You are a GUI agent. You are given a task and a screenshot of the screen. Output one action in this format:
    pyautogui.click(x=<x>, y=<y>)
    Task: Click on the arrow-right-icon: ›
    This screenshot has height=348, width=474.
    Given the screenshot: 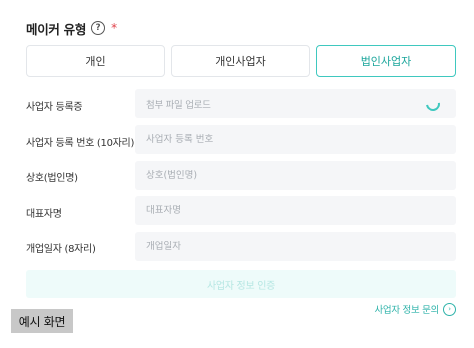 What is the action you would take?
    pyautogui.click(x=449, y=309)
    